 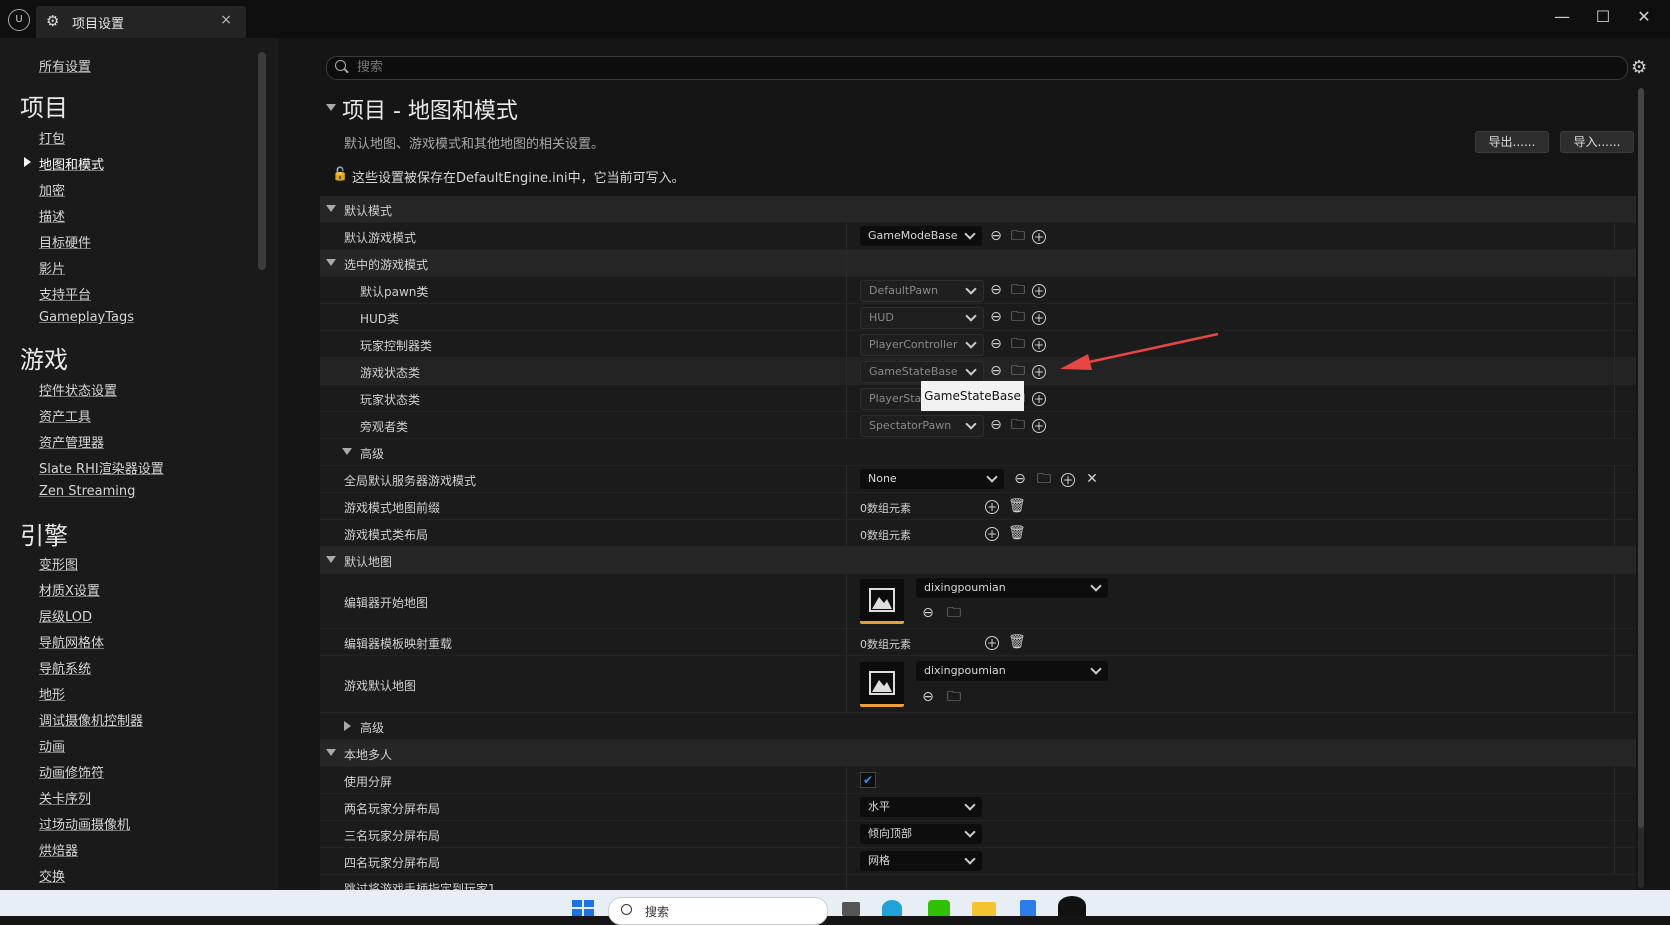 What do you see at coordinates (1092, 479) in the screenshot?
I see `clear-icon: ✕` at bounding box center [1092, 479].